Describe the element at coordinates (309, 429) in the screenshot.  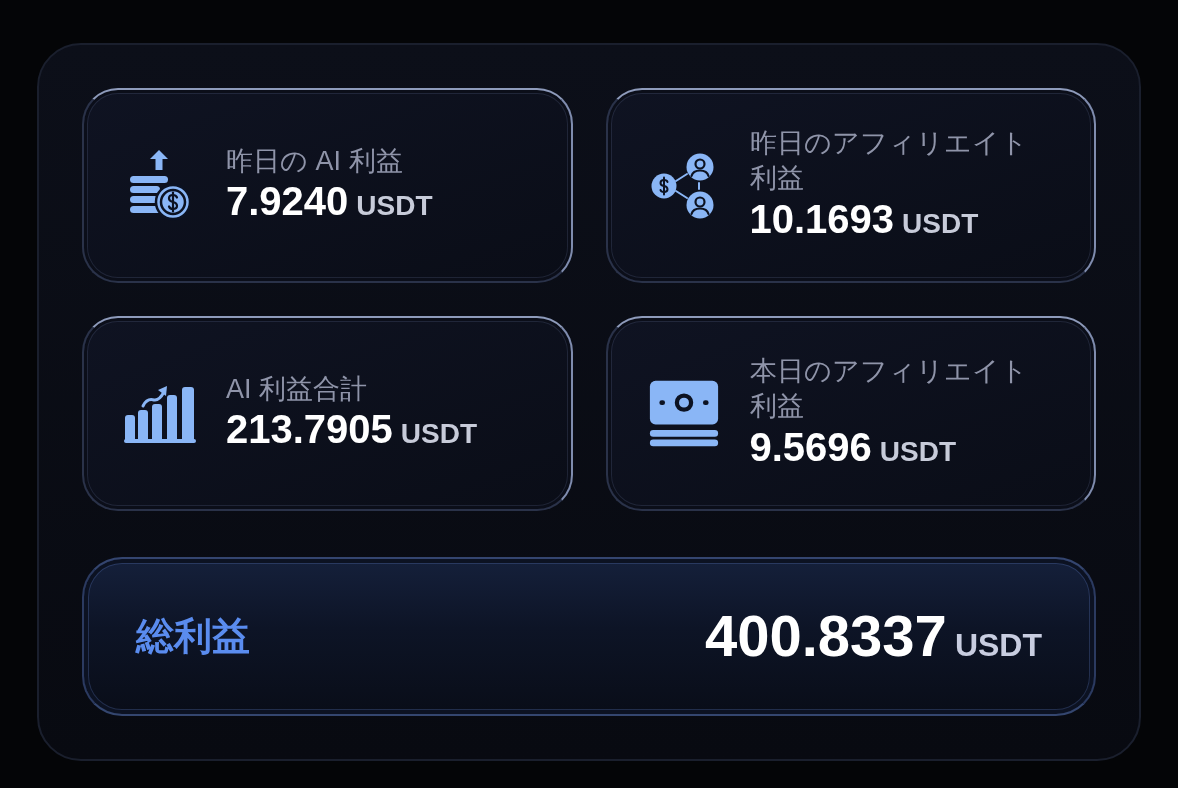
I see `stat-value: 213.7905` at that location.